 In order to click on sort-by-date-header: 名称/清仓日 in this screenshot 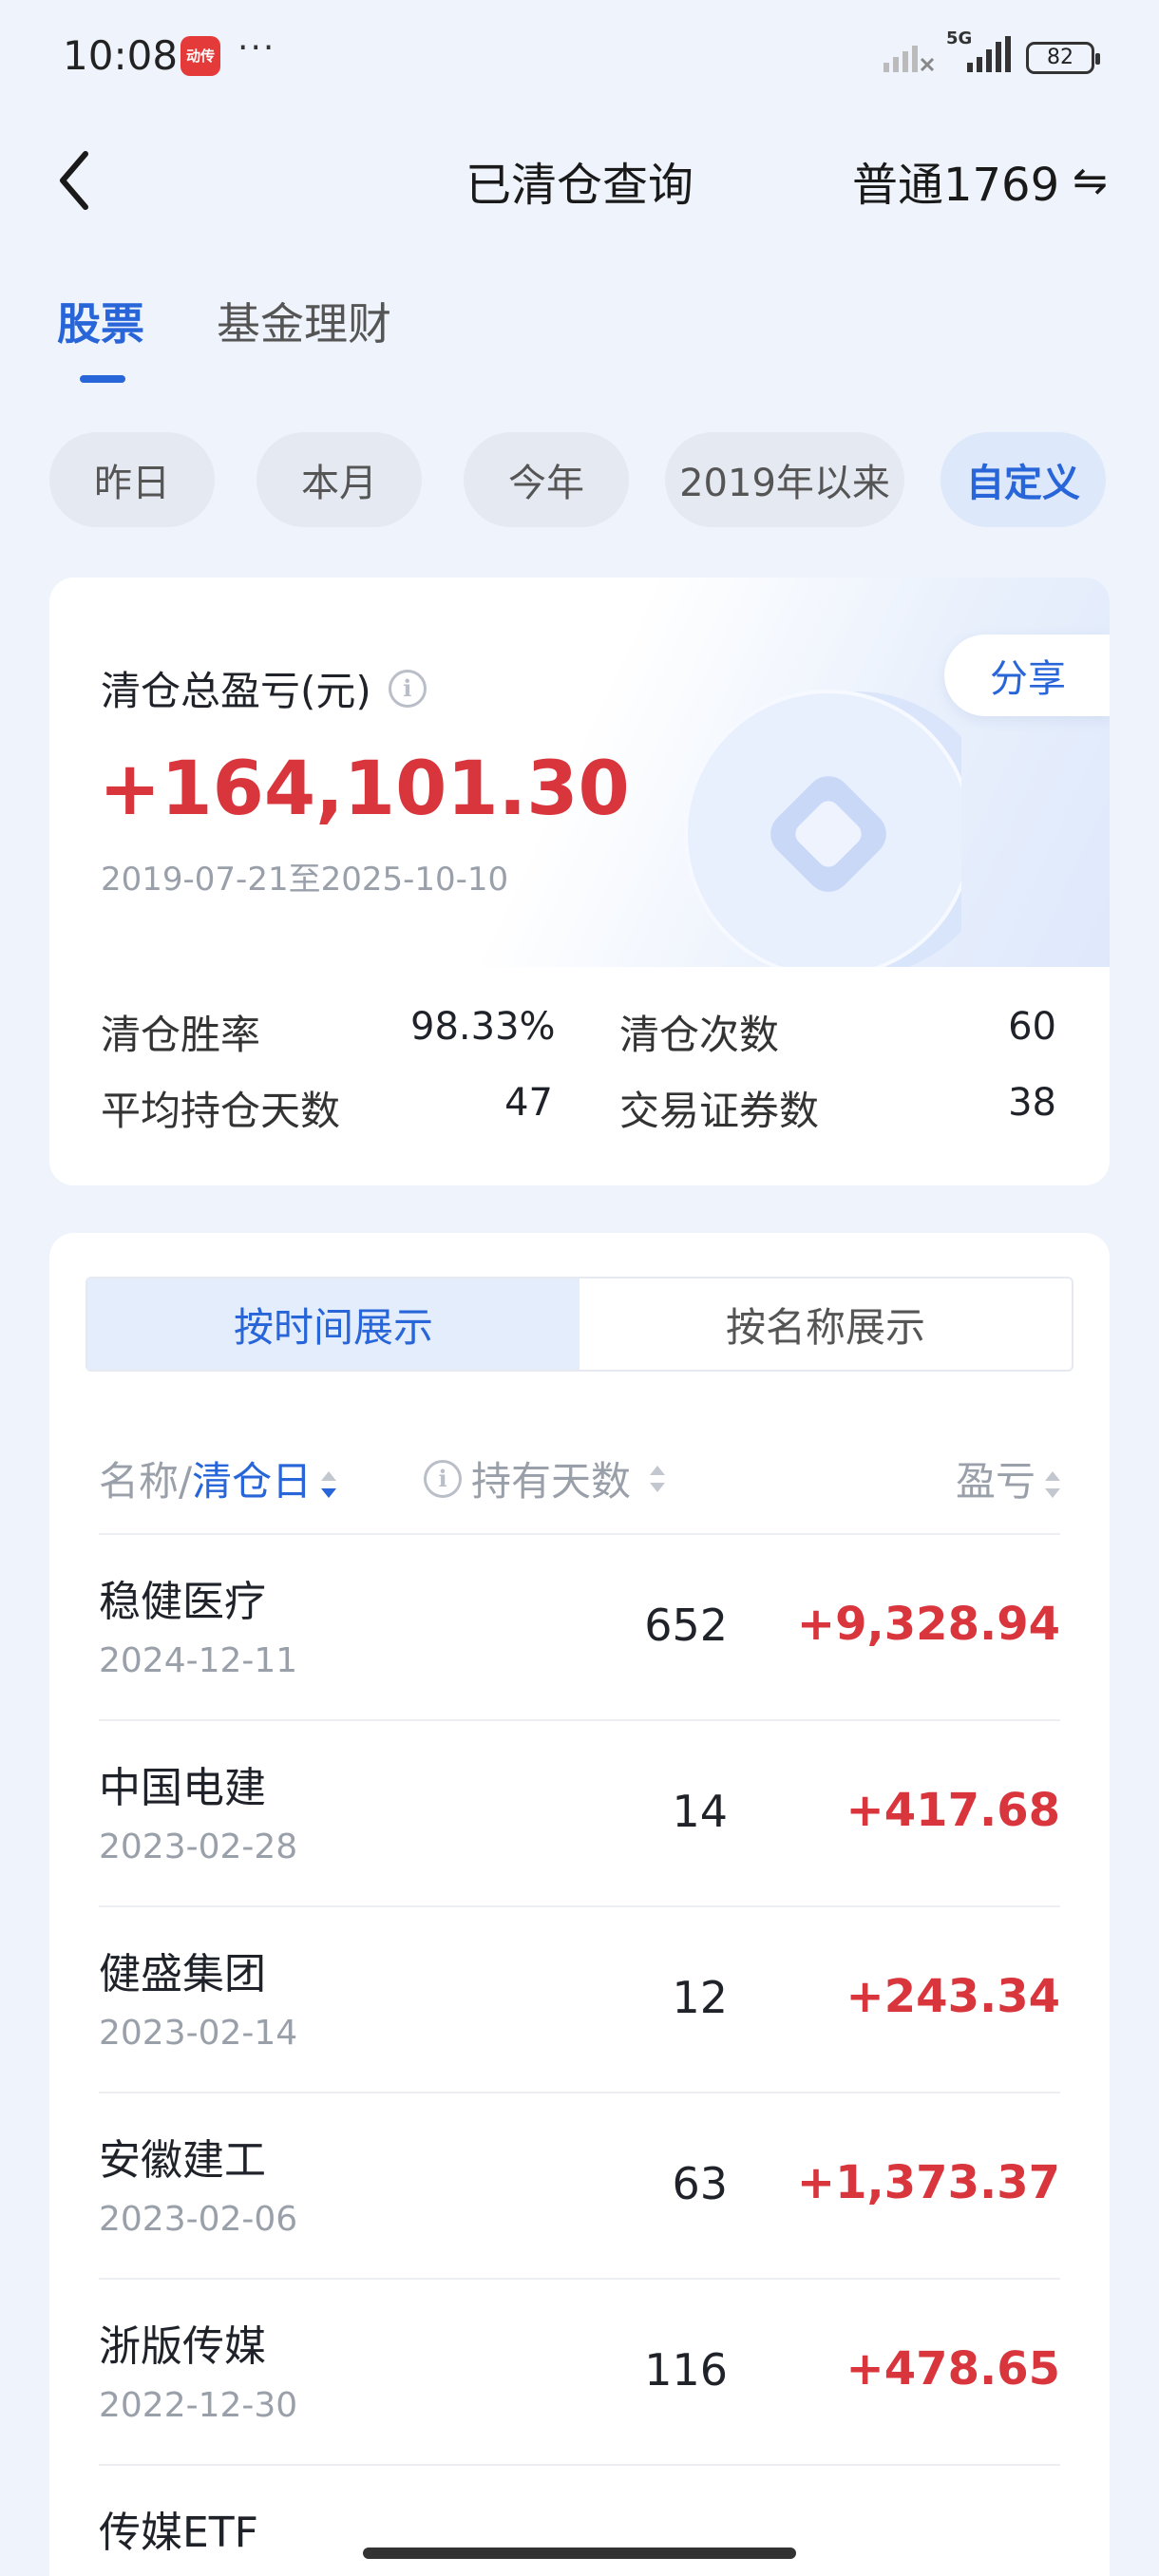, I will do `click(218, 1478)`.